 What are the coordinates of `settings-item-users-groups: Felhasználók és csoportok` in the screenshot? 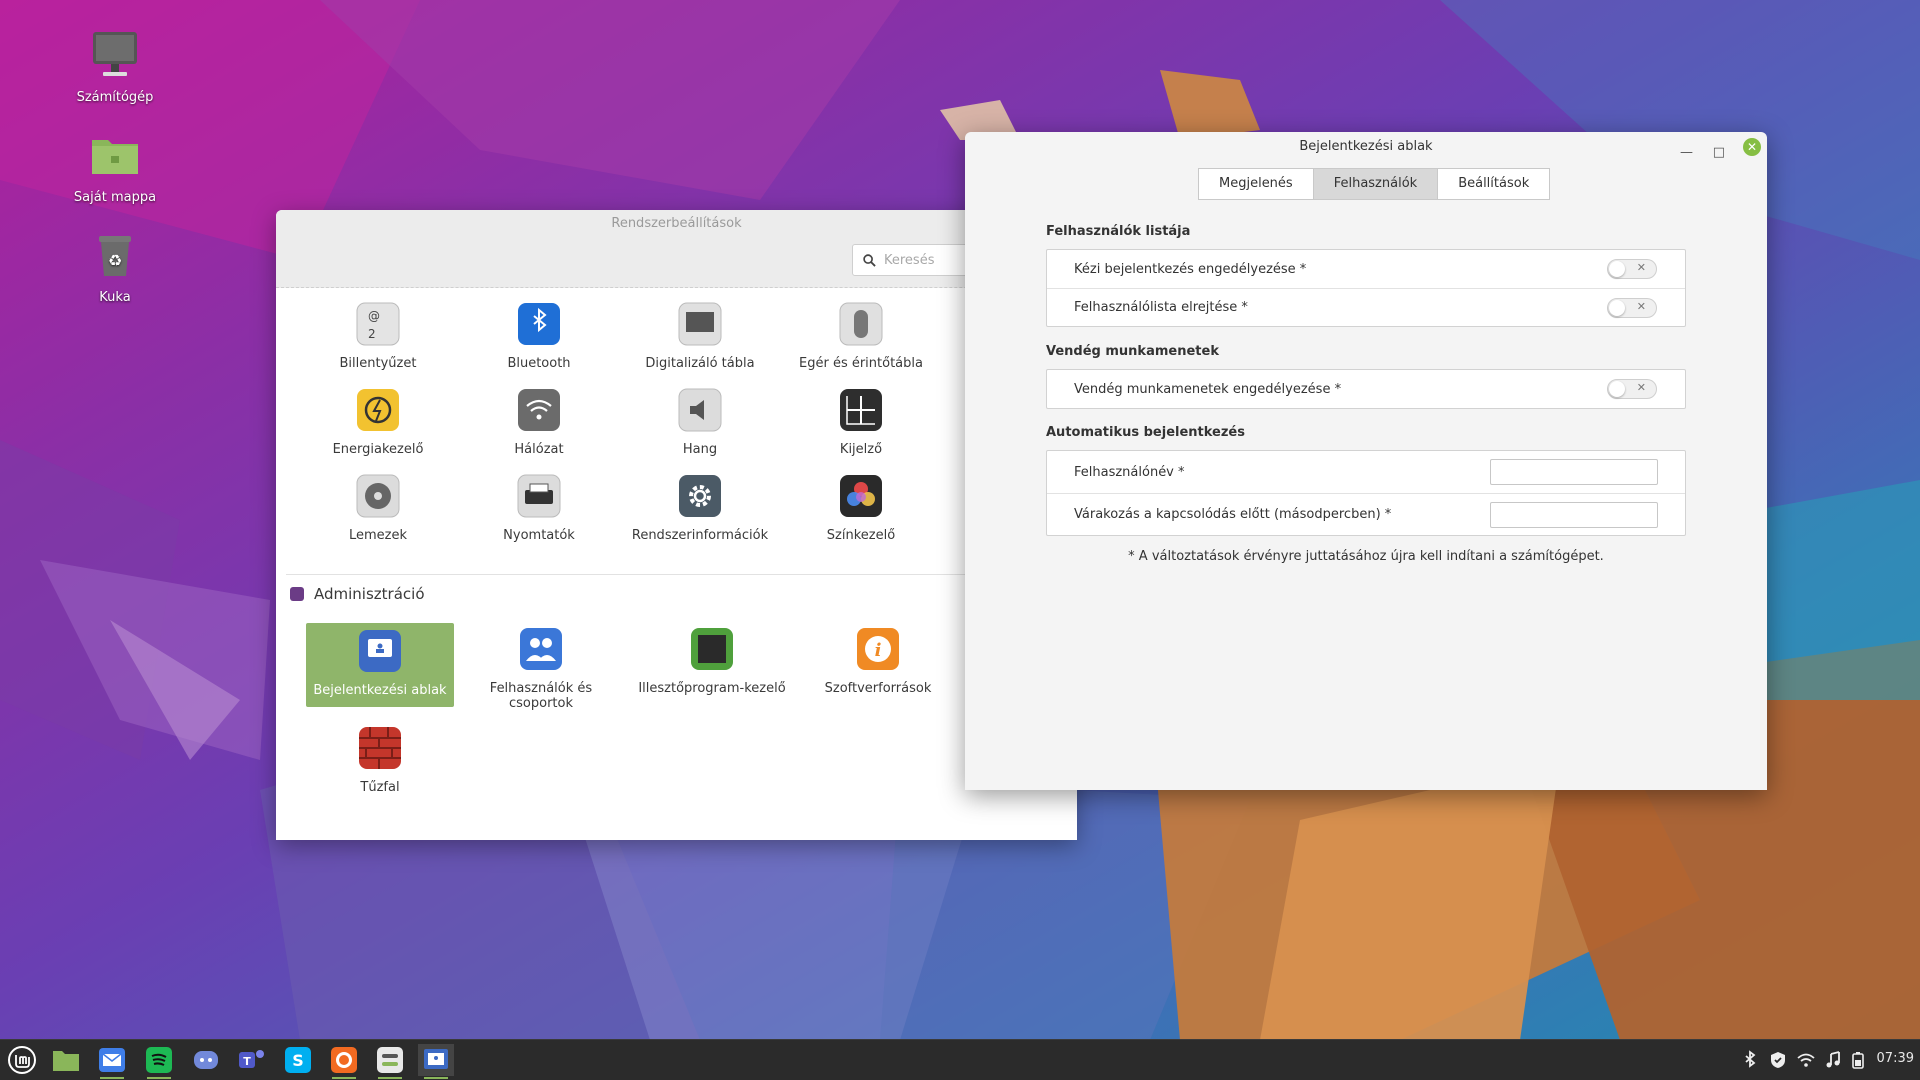 It's located at (541, 669).